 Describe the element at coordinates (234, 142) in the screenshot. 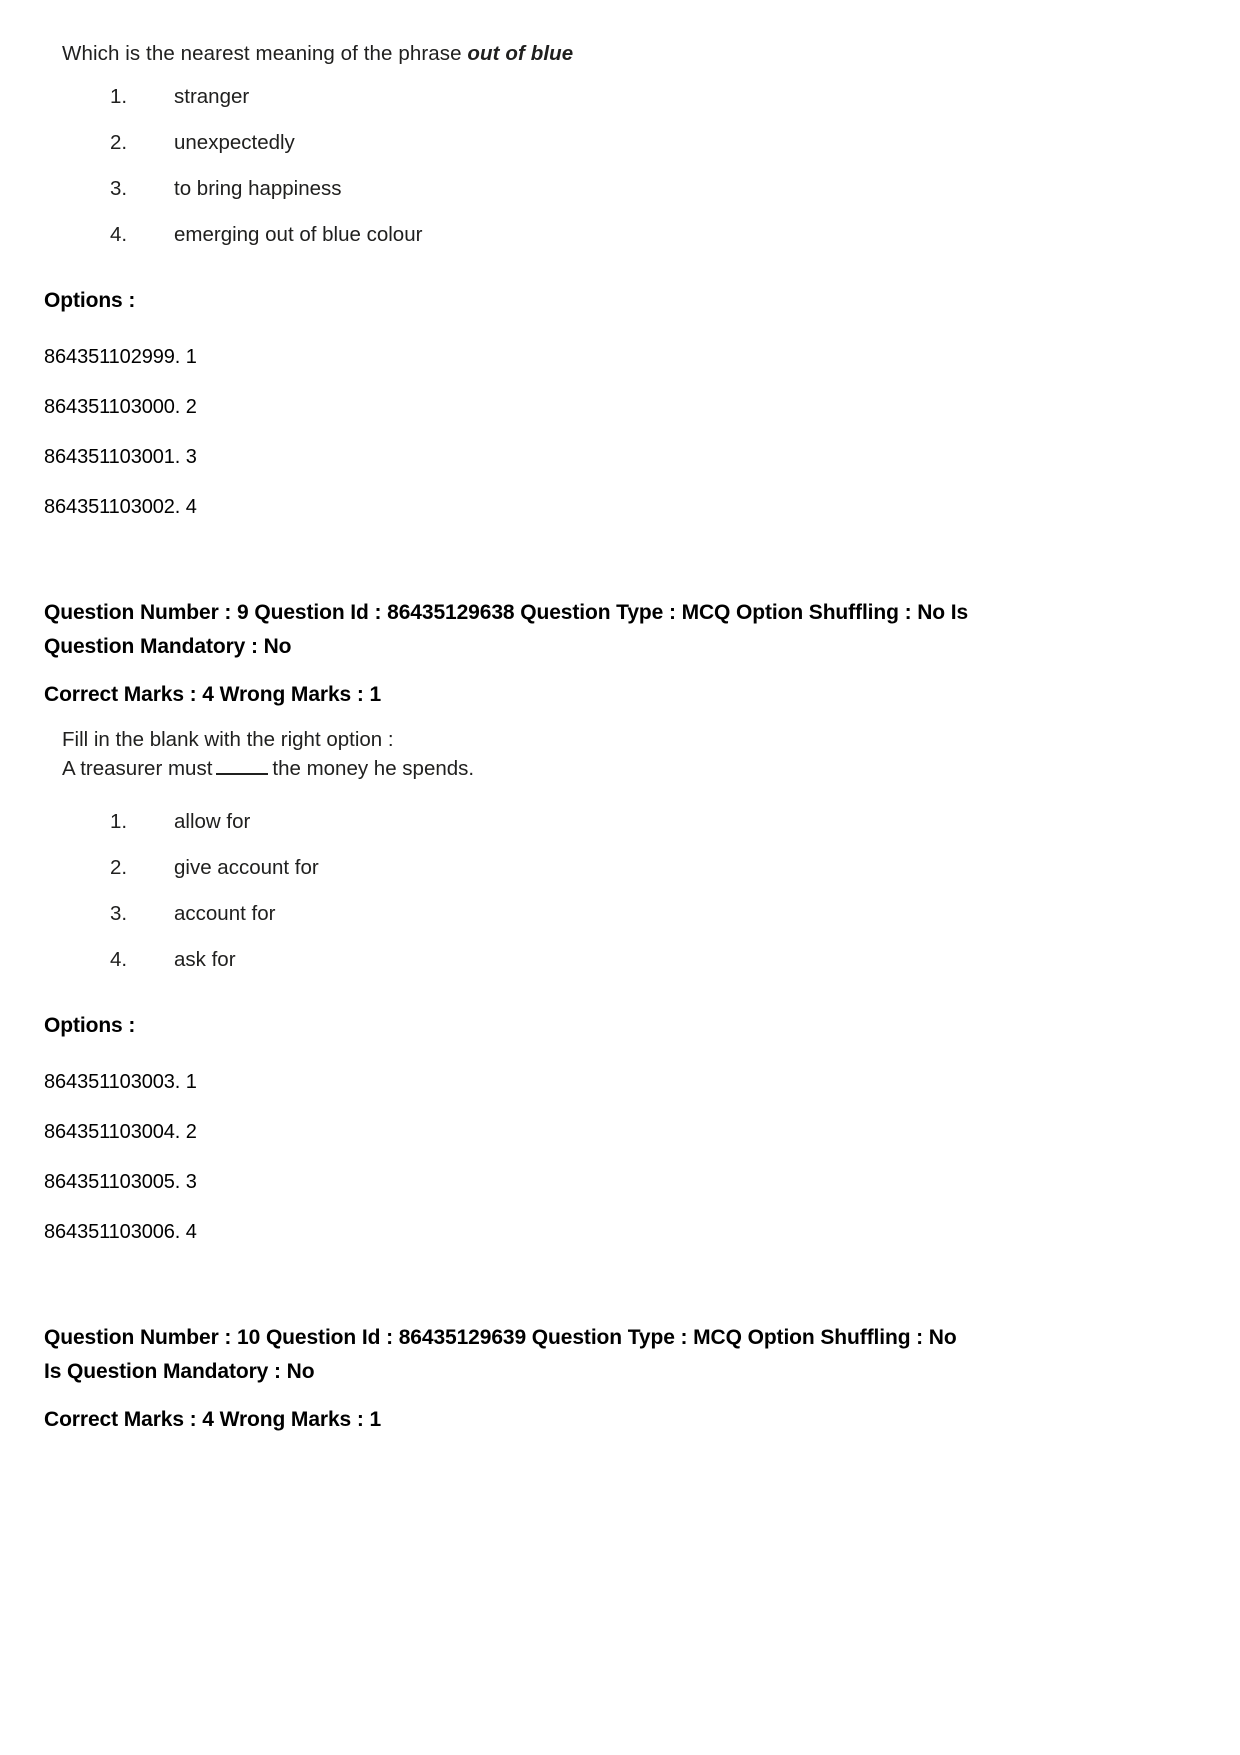

I see `choice-text: unexpectedly` at that location.